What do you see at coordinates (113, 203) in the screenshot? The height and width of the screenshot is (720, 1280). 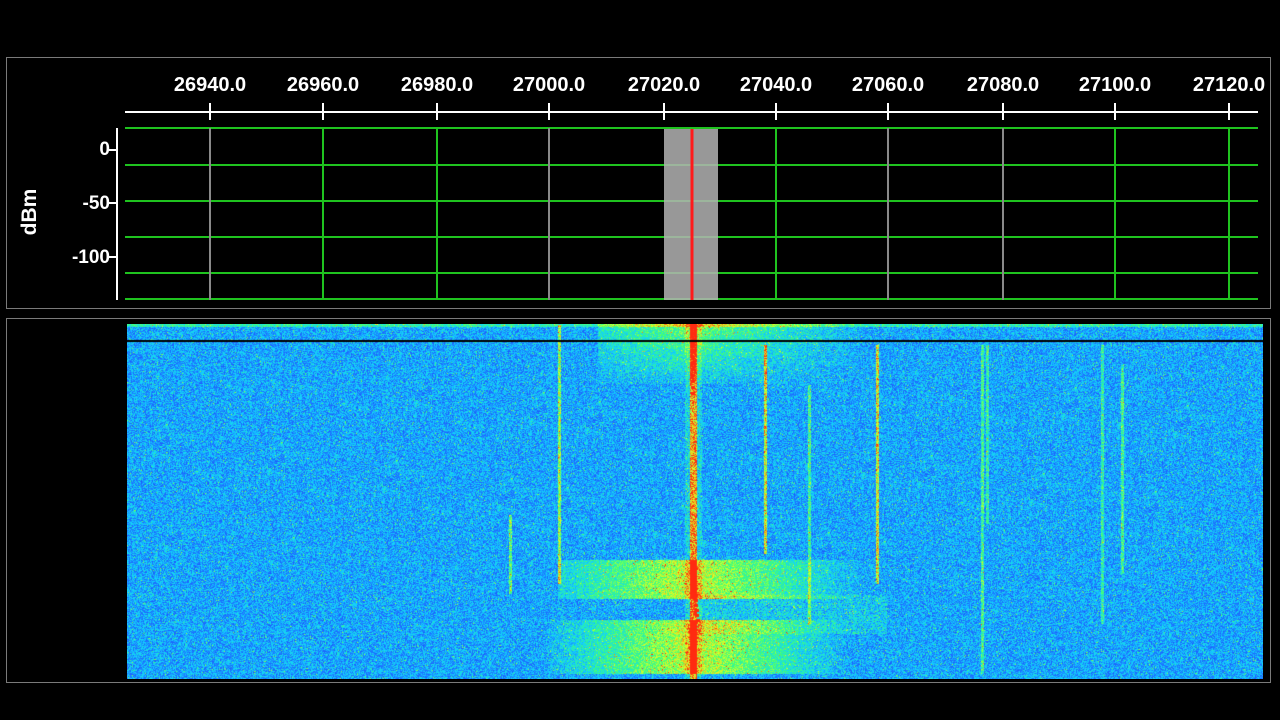 I see `level-ticks` at bounding box center [113, 203].